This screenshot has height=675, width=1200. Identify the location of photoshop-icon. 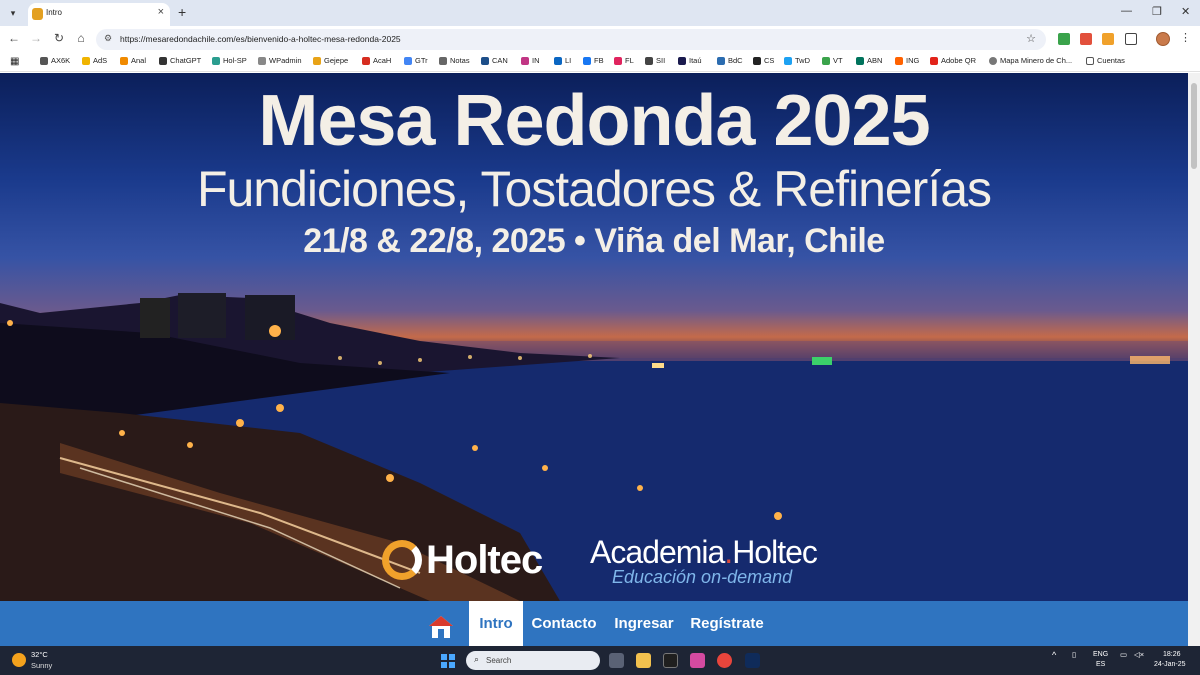
(752, 660).